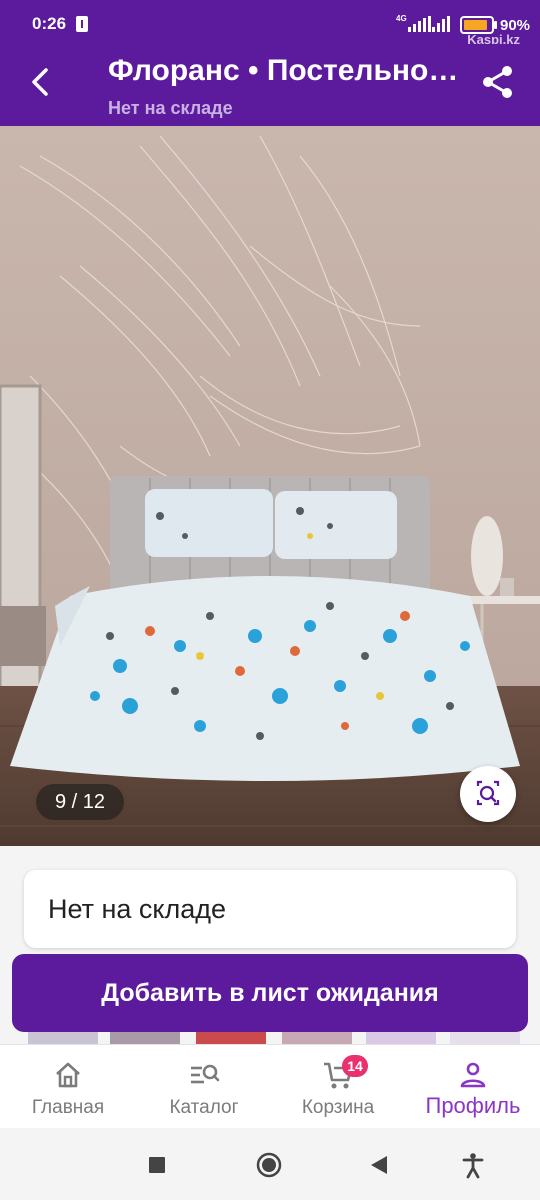 The height and width of the screenshot is (1200, 540). I want to click on stock-status-text: Нет на складе, so click(137, 909).